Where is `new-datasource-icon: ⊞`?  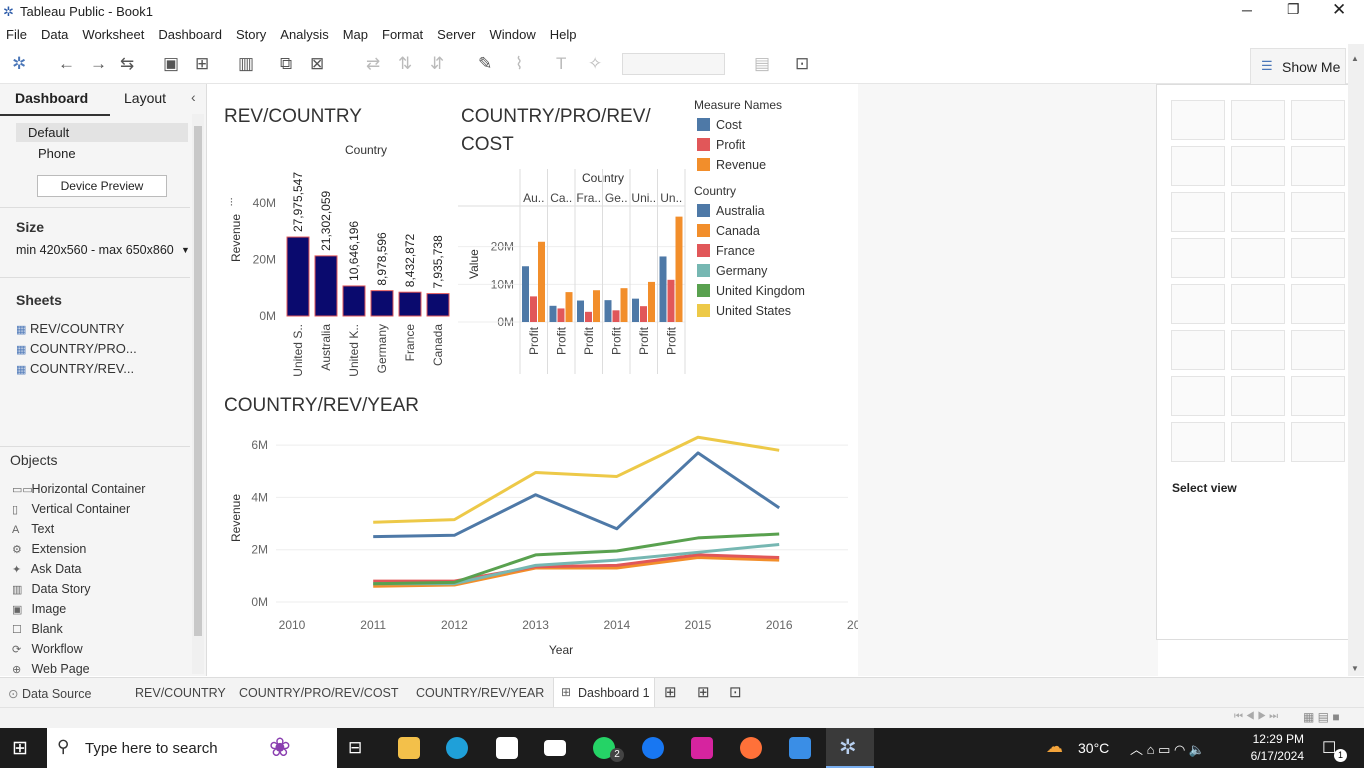
new-datasource-icon: ⊞ is located at coordinates (202, 64).